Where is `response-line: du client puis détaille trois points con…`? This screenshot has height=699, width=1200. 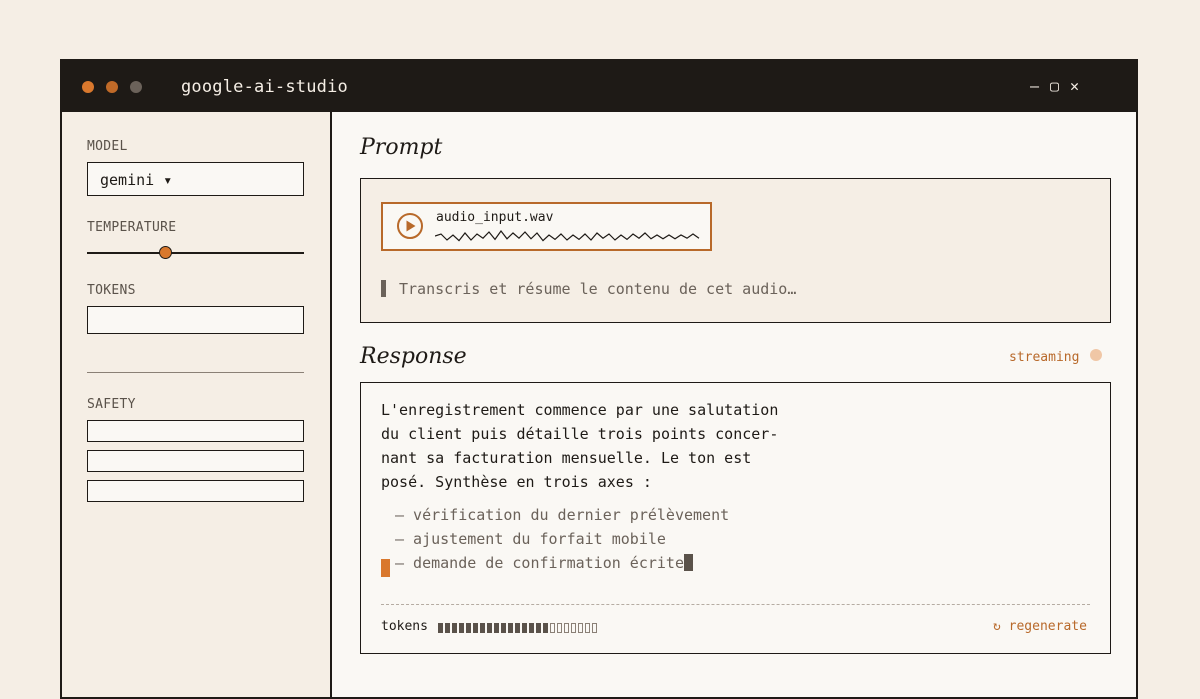
response-line: du client puis détaille trois points con… is located at coordinates (580, 434).